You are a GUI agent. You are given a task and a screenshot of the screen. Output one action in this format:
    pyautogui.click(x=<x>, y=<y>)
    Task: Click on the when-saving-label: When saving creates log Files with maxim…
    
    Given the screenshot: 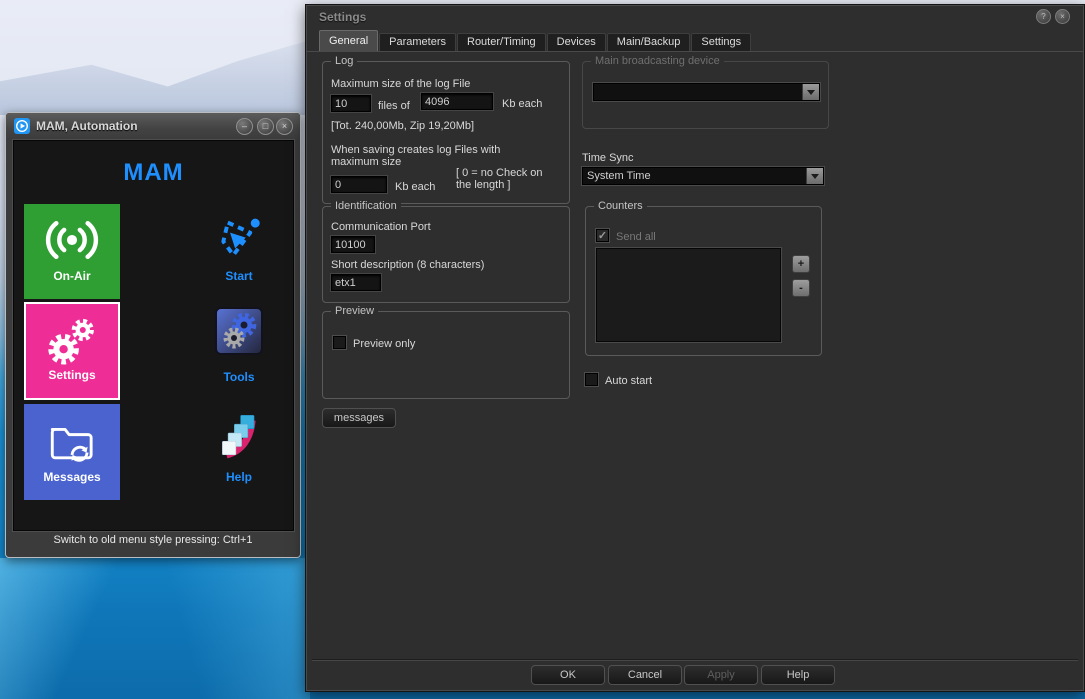 What is the action you would take?
    pyautogui.click(x=416, y=156)
    